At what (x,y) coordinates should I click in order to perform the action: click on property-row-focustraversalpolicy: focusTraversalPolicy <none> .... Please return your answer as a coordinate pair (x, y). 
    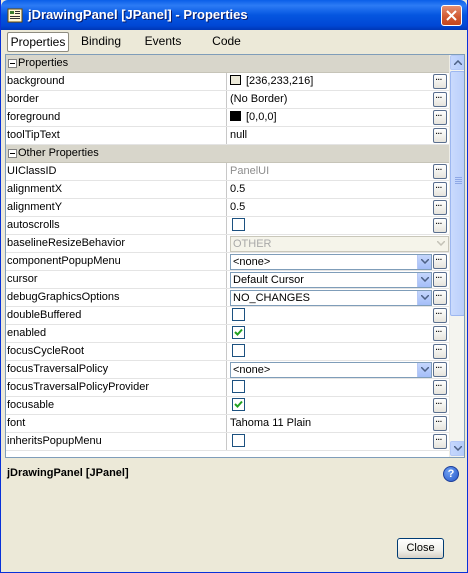
    Looking at the image, I should click on (227, 369).